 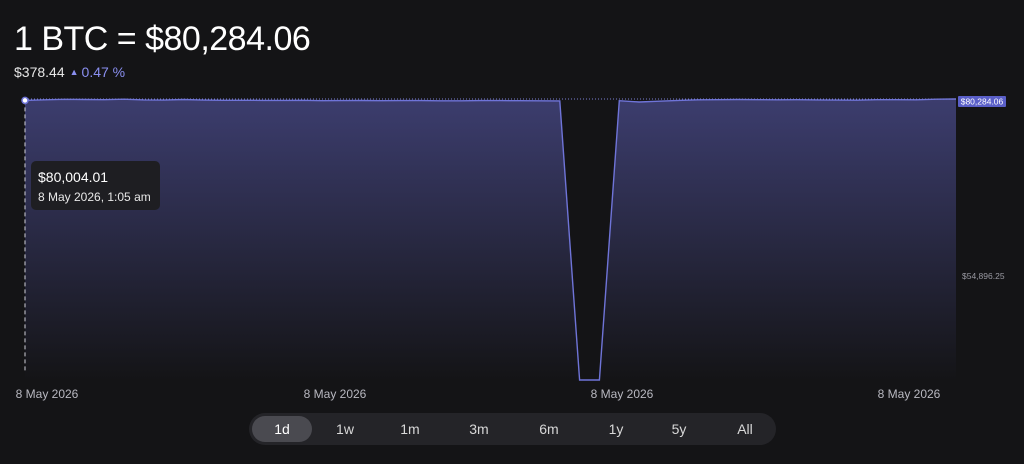 I want to click on range-button-1w: 1w, so click(x=345, y=429).